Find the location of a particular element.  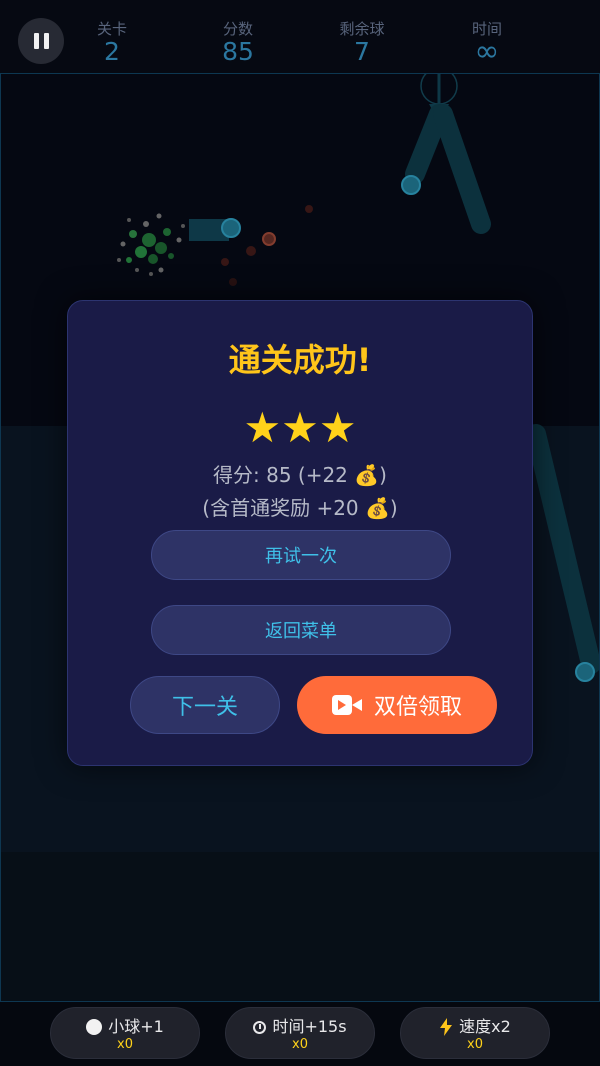

powerup-name: 小球+1 is located at coordinates (136, 1026).